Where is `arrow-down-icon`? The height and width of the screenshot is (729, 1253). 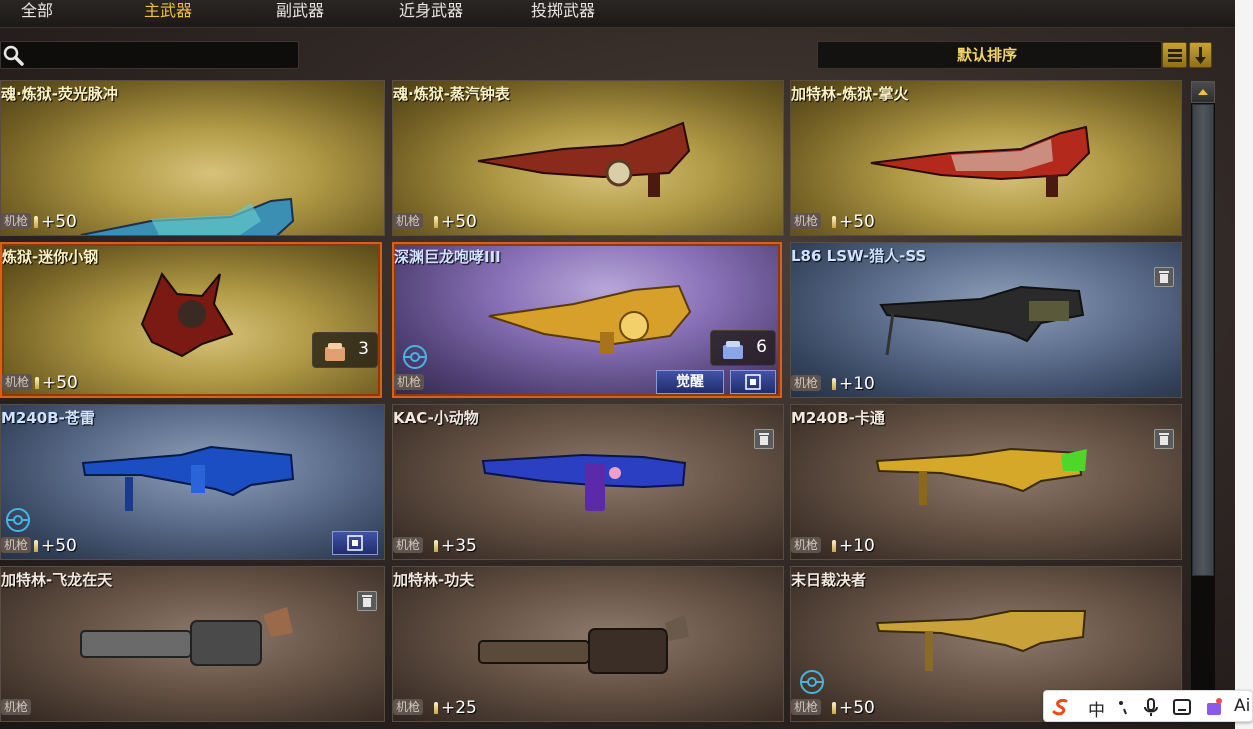
arrow-down-icon is located at coordinates (1200, 55).